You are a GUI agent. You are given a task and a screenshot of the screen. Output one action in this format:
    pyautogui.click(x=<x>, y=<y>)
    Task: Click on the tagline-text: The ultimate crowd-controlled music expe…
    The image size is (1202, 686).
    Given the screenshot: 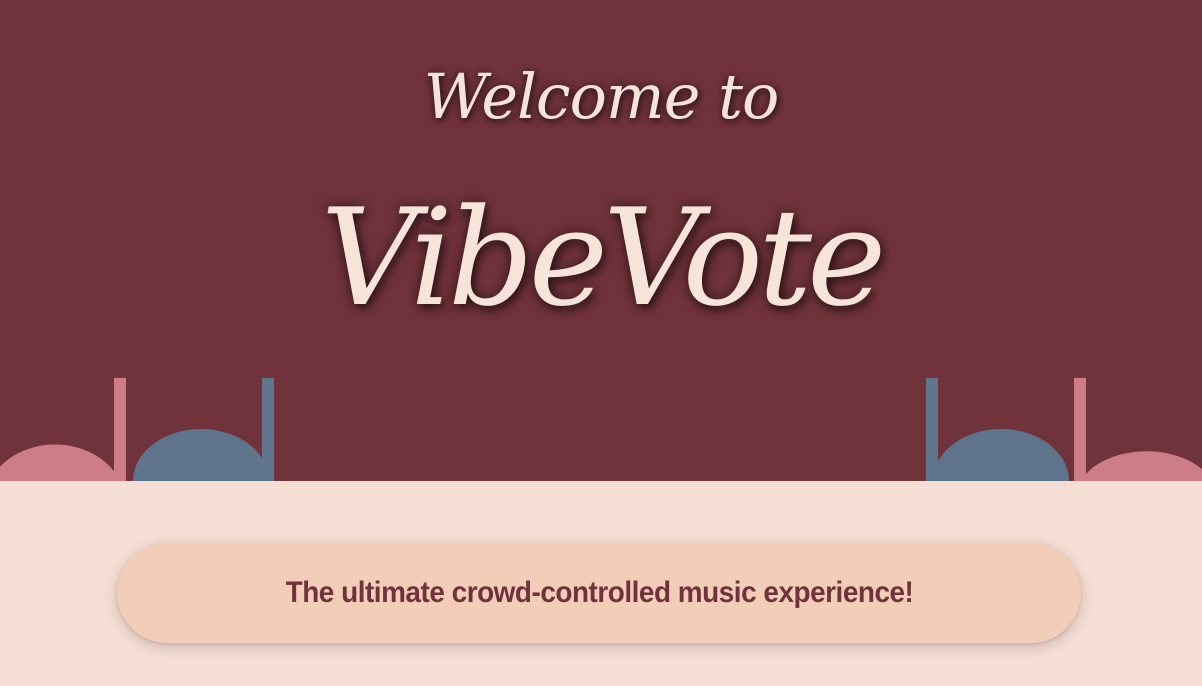 What is the action you would take?
    pyautogui.click(x=599, y=592)
    